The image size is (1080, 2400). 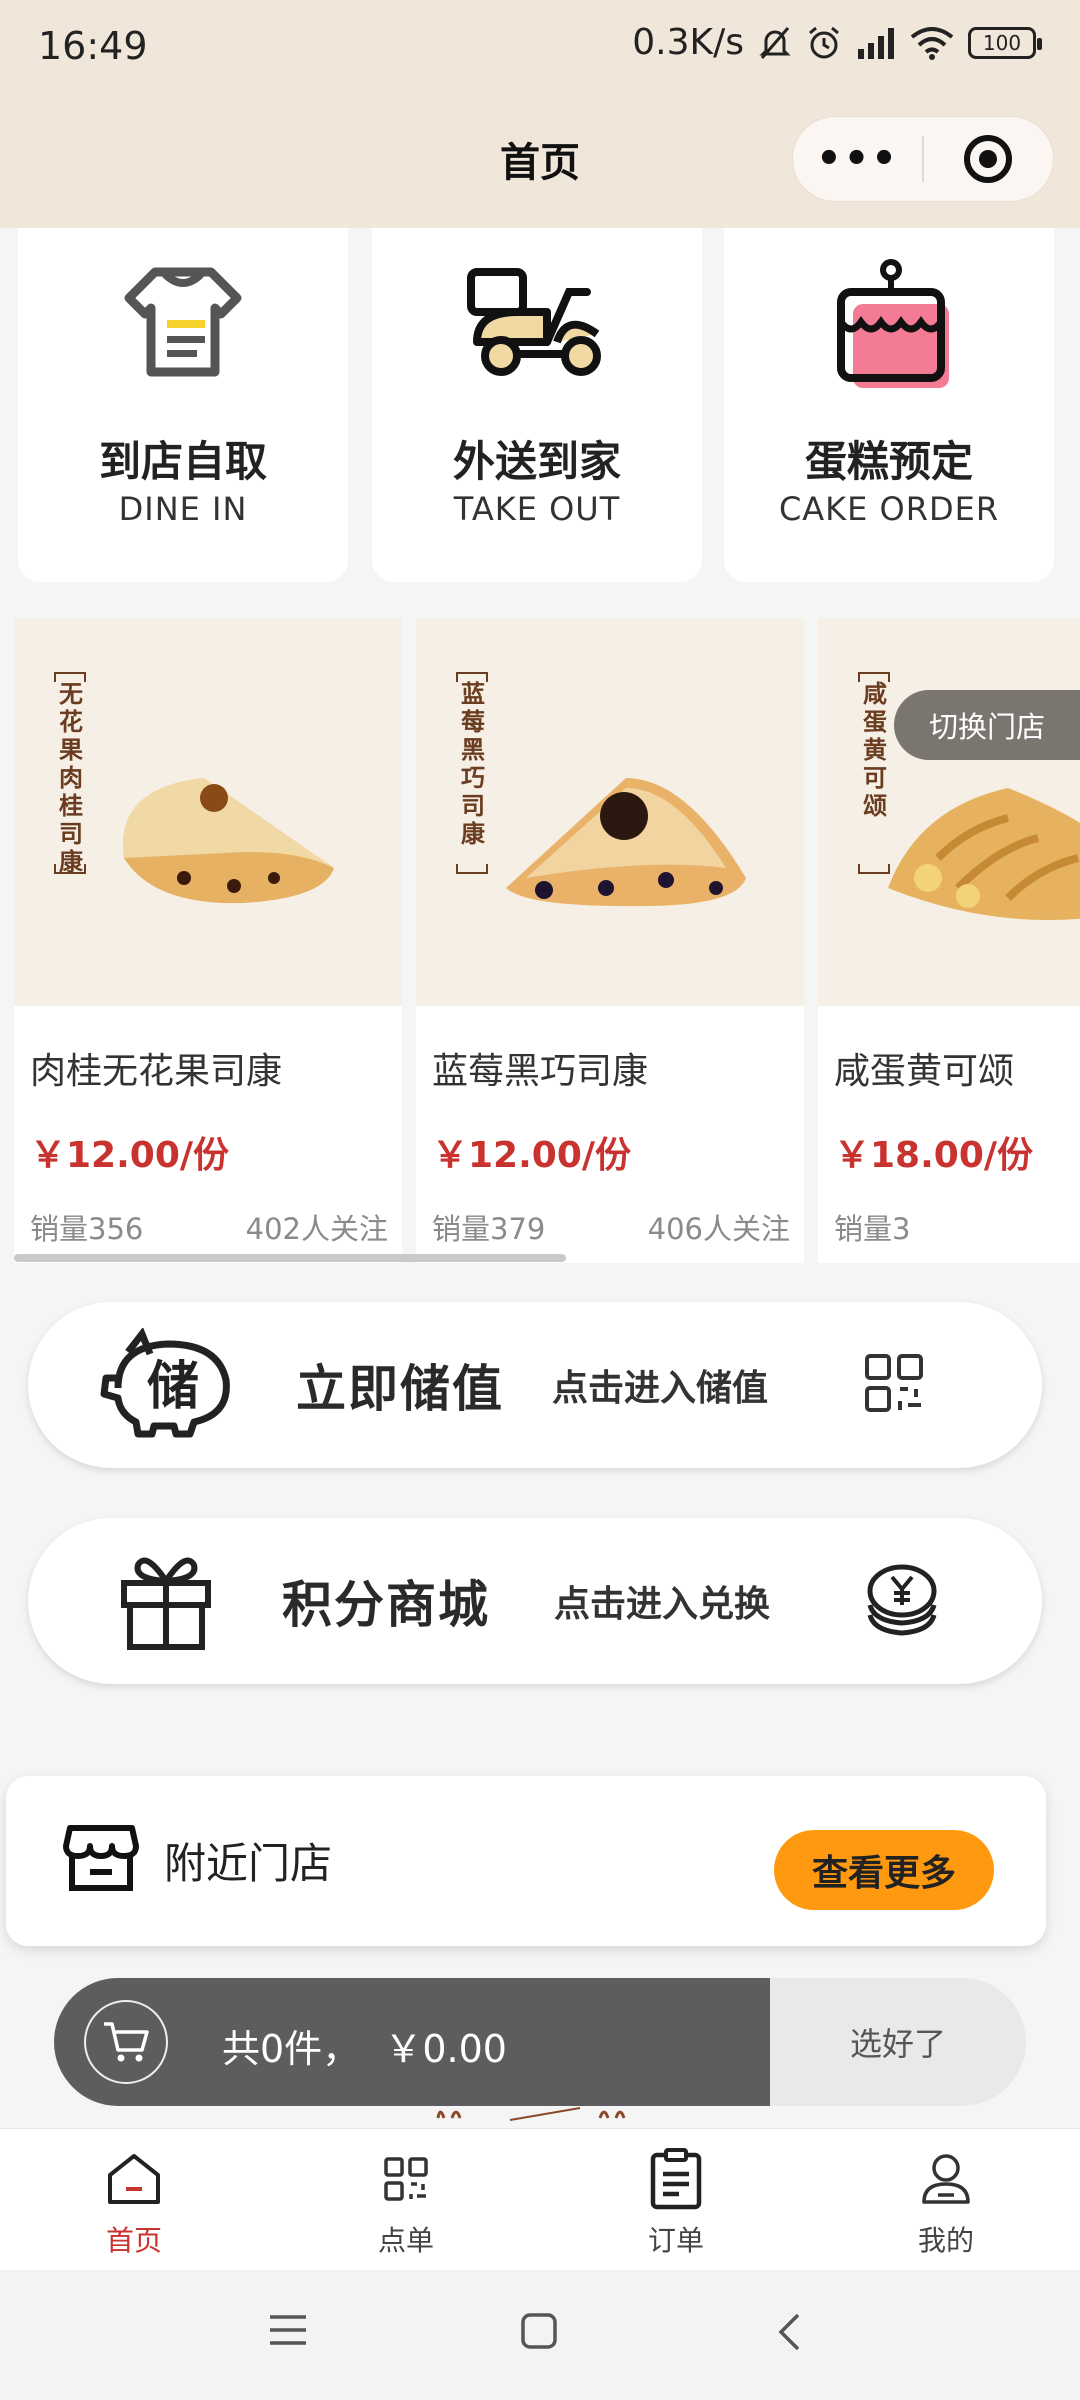 I want to click on service-cake-order: 蛋糕预定 CAKE ORDER, so click(x=889, y=405).